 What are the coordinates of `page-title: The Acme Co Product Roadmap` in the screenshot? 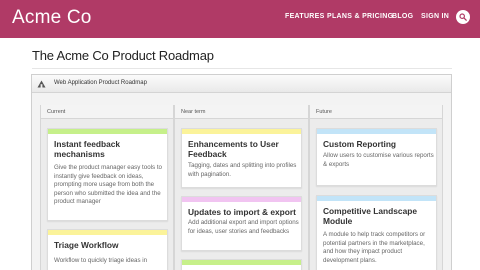 It's located at (123, 55).